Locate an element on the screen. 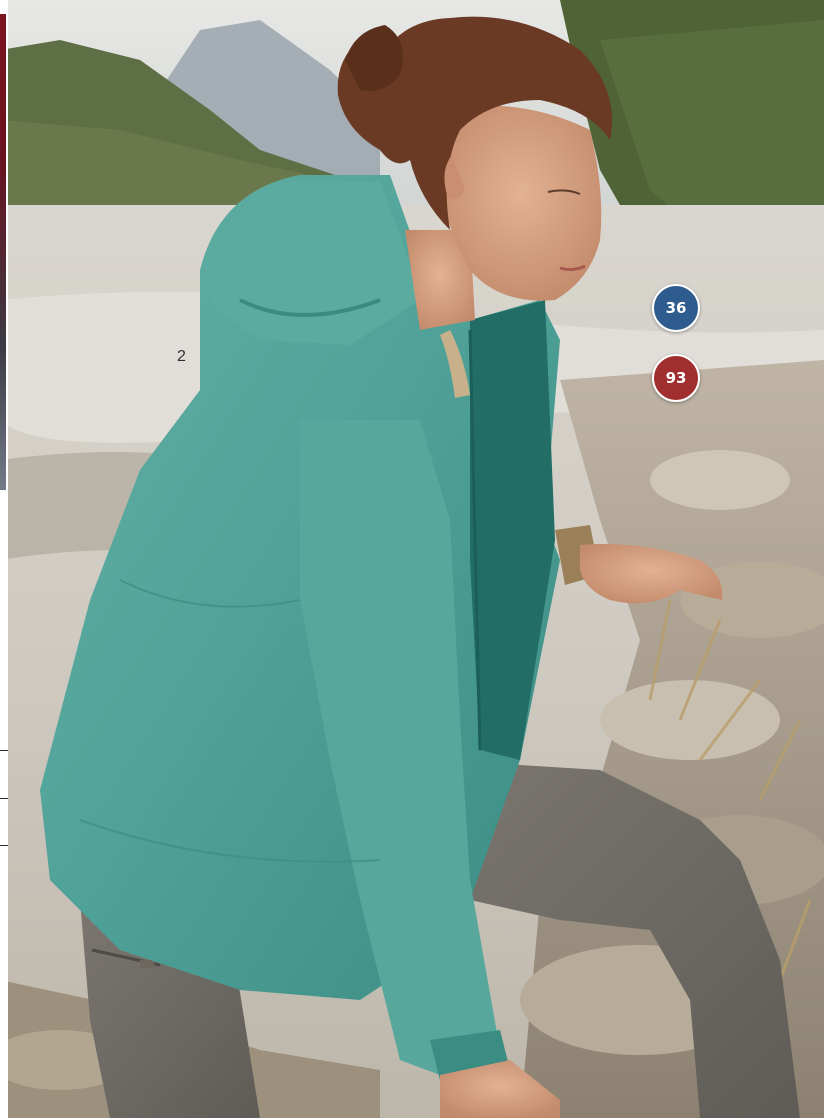  left-edge-accent is located at coordinates (3, 252).